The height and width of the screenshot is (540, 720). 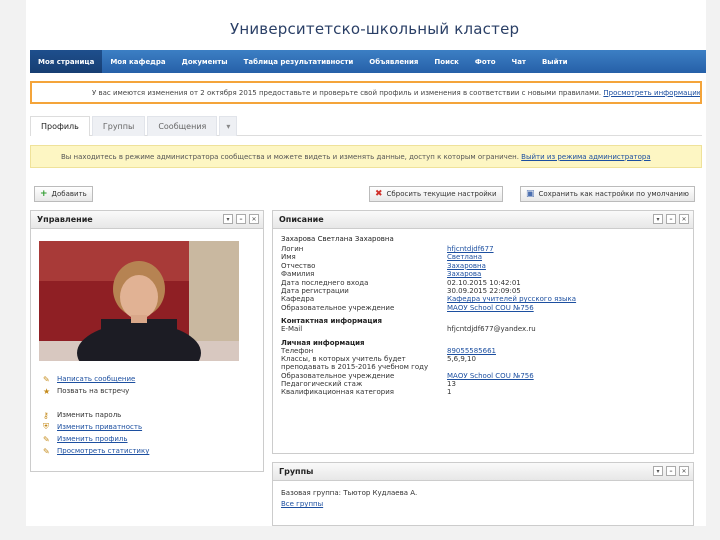 I want to click on site-header: Университетско-школьный кластер, so click(x=366, y=25).